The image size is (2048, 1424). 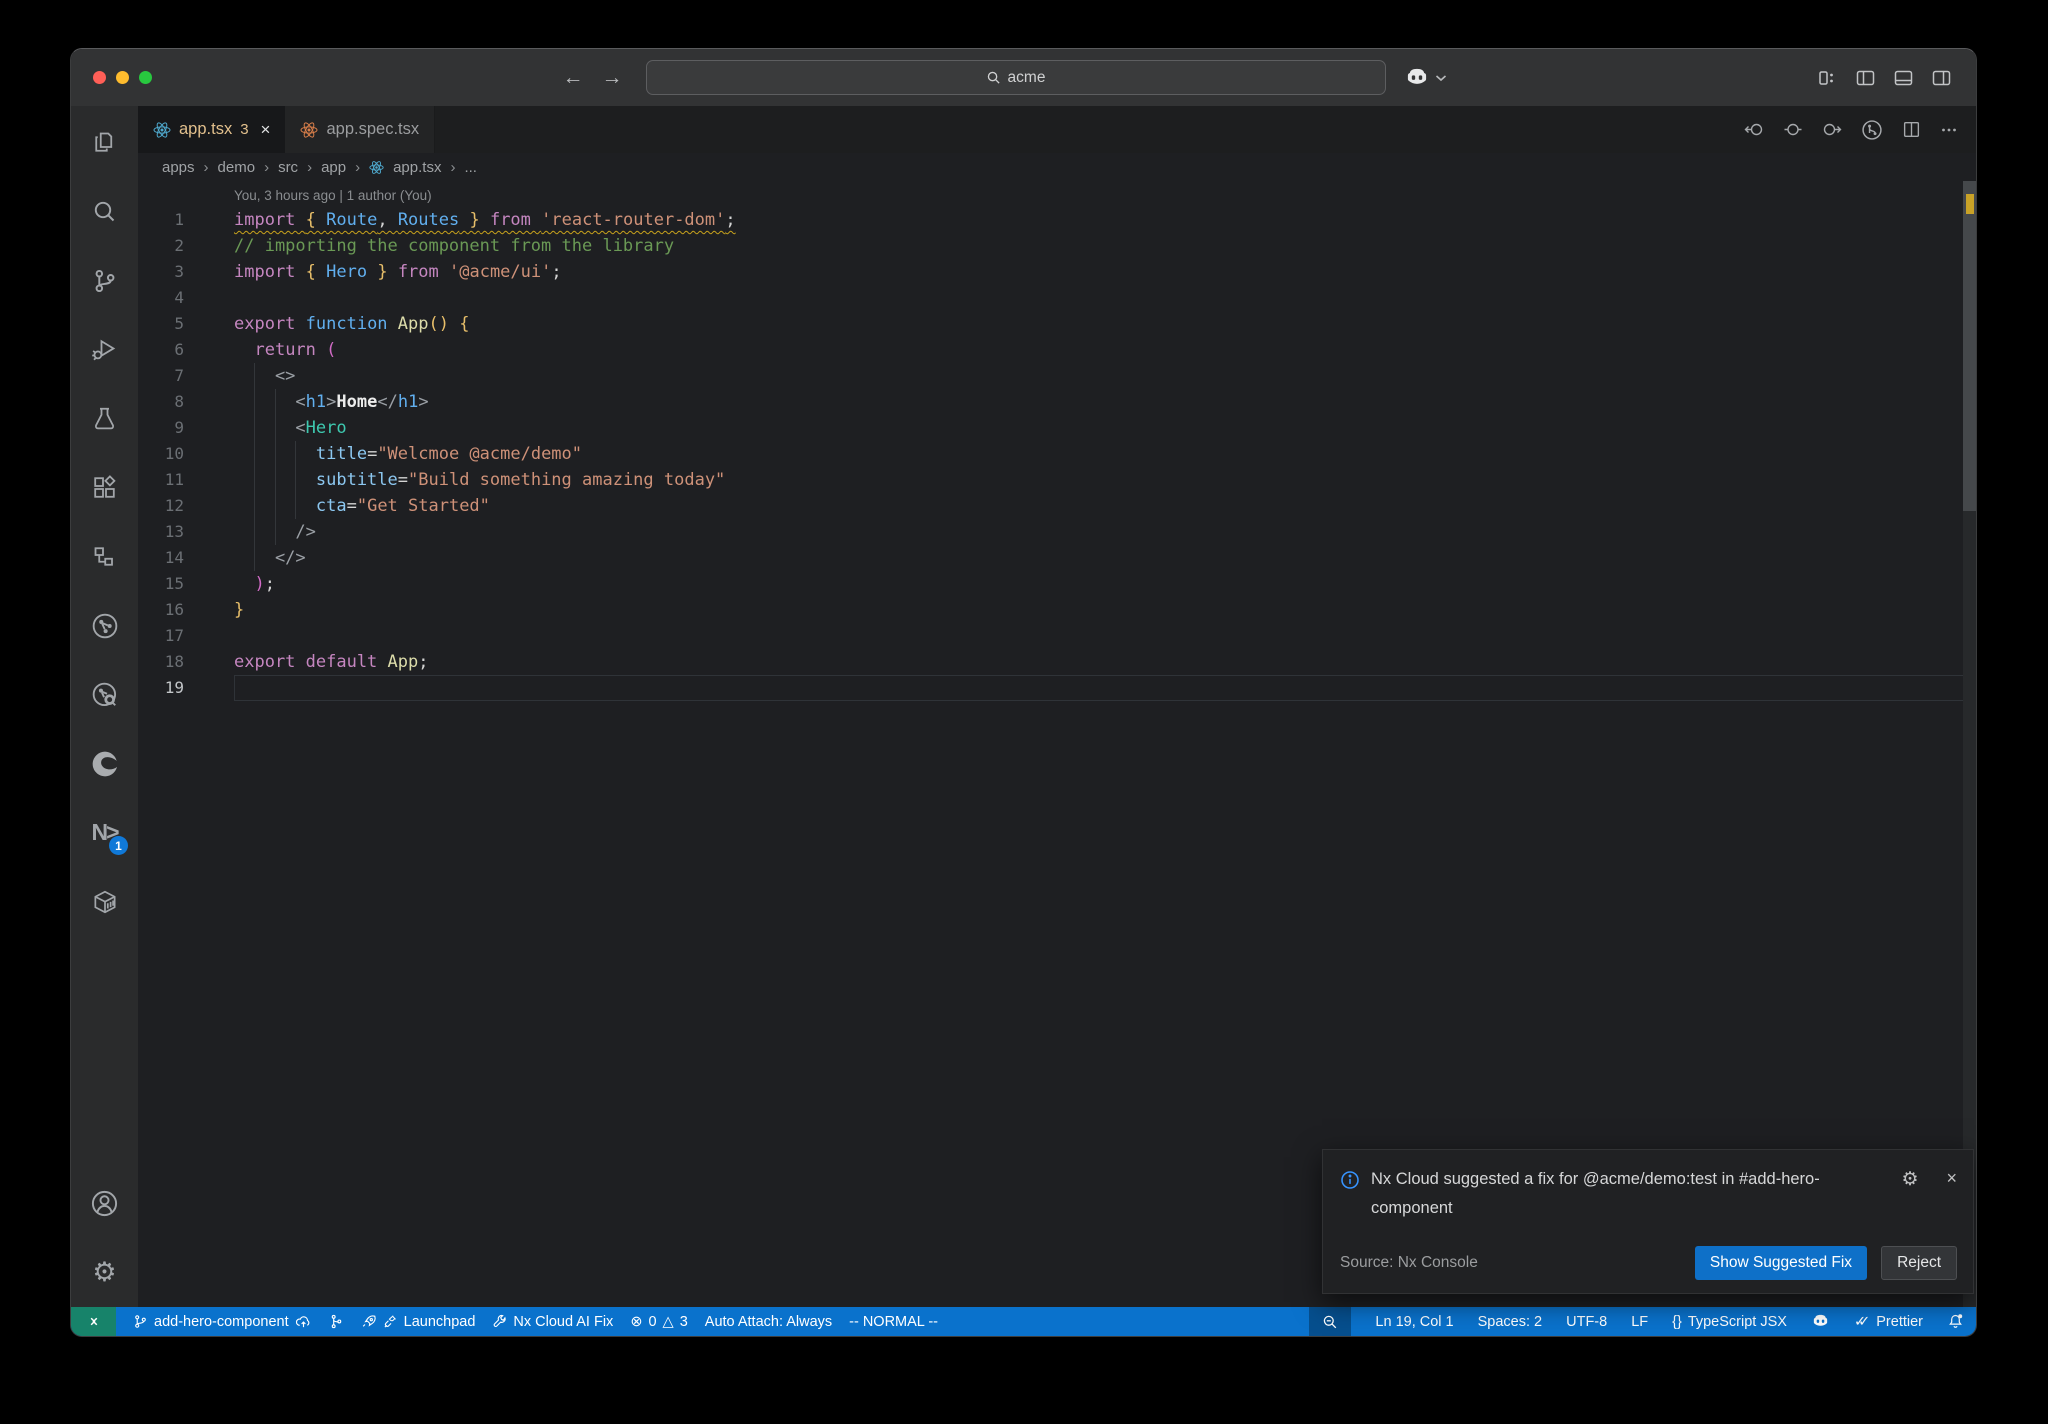 I want to click on line-number: 6, so click(x=161, y=350).